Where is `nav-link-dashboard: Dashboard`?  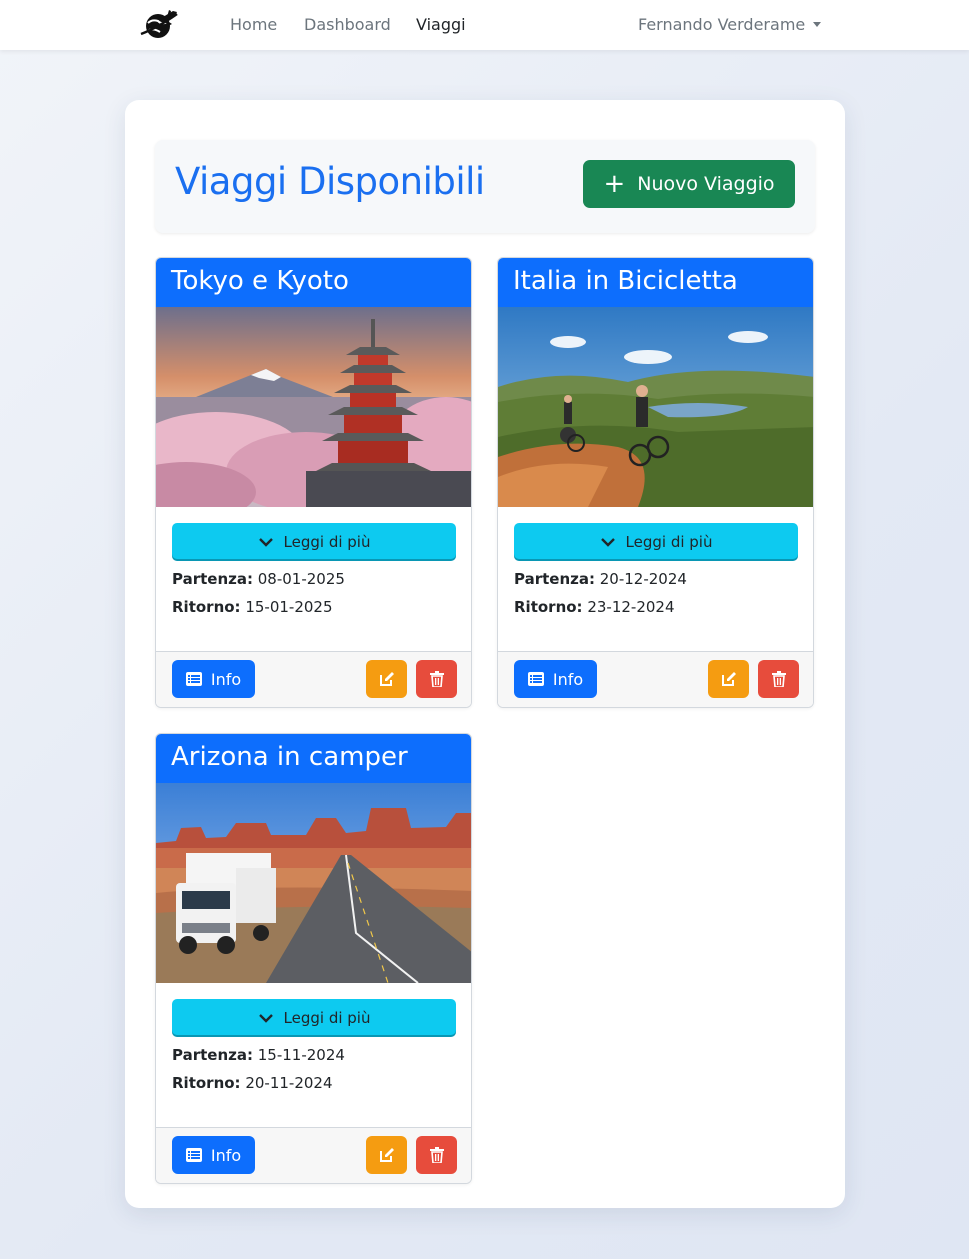
nav-link-dashboard: Dashboard is located at coordinates (347, 24).